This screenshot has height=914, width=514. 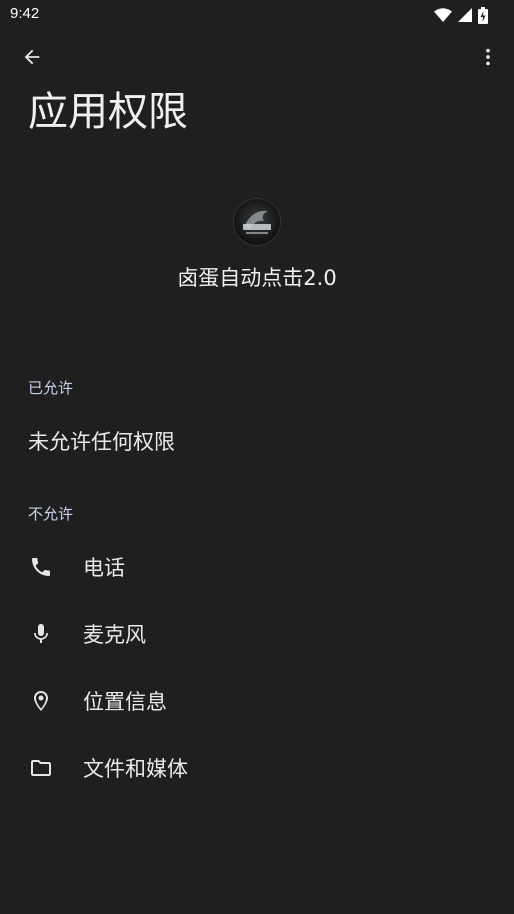 What do you see at coordinates (51, 388) in the screenshot?
I see `section-header-allowed: 已允许` at bounding box center [51, 388].